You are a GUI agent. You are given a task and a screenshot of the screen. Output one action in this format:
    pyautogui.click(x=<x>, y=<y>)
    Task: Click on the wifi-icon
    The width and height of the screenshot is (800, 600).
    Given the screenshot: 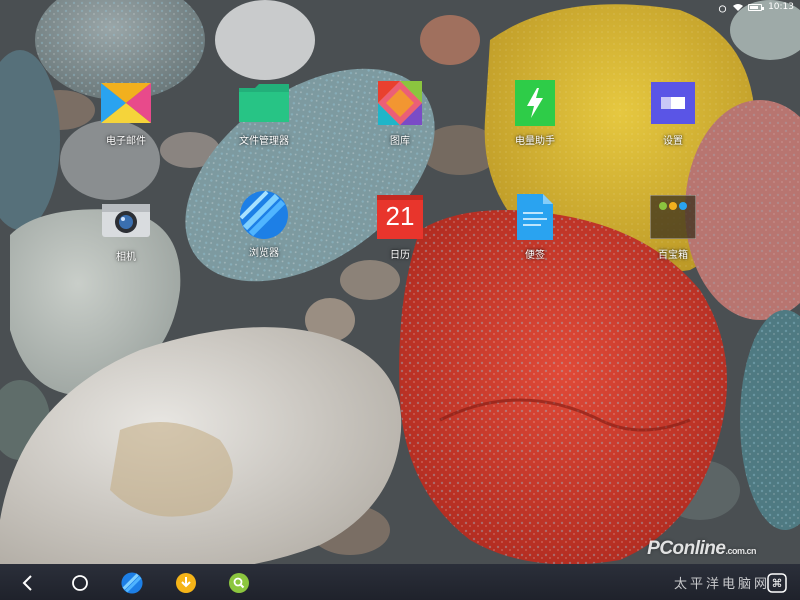 What is the action you would take?
    pyautogui.click(x=738, y=7)
    